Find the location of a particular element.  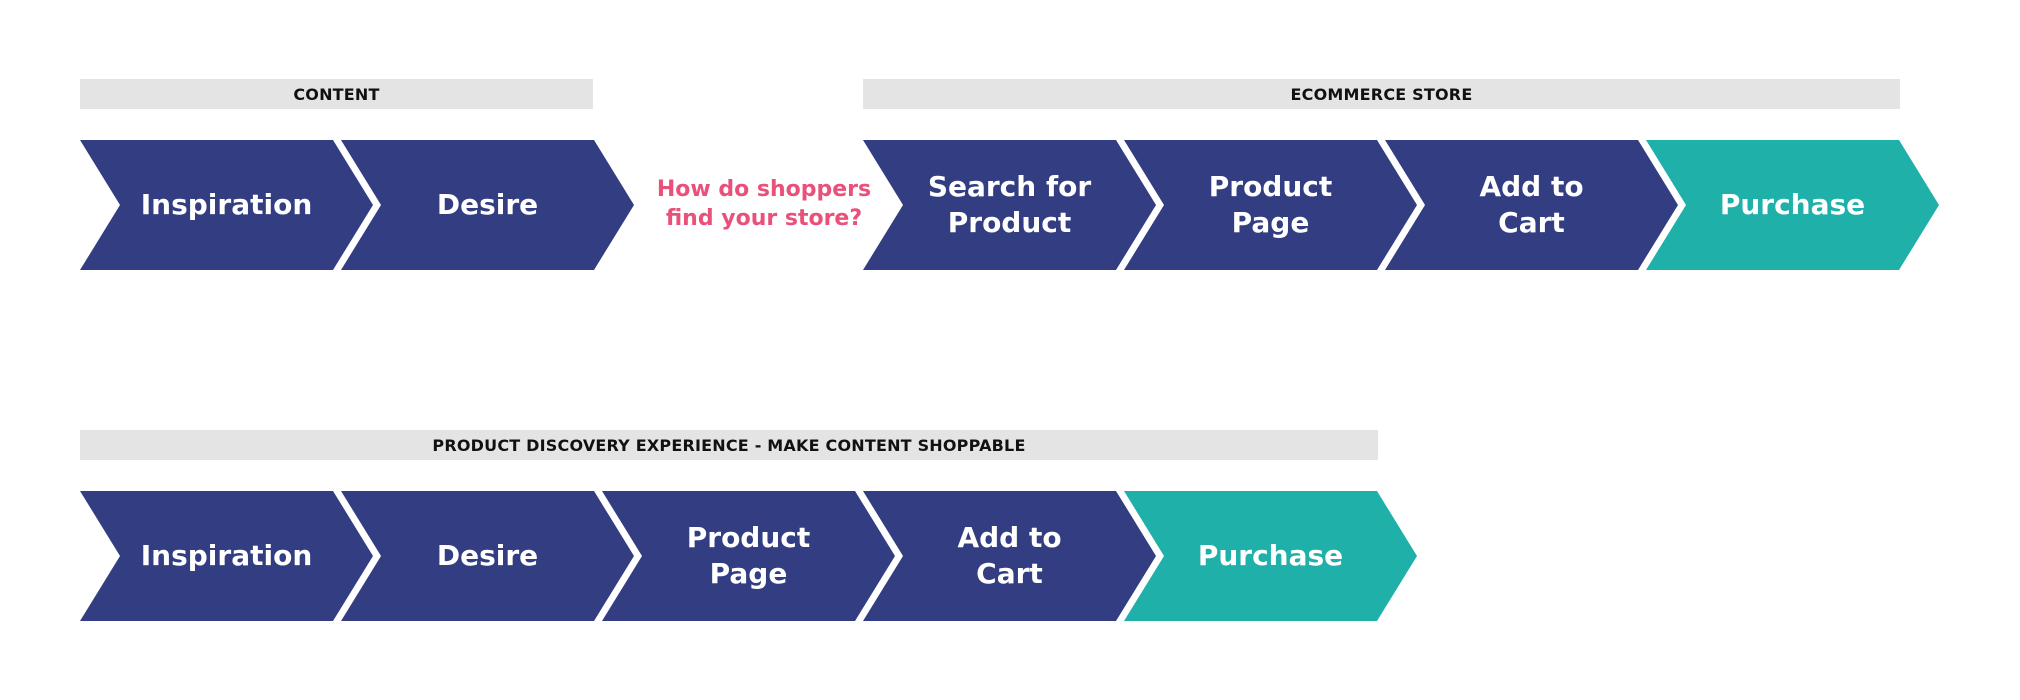

step-search-for-product: Search for Product is located at coordinates (1009, 205).